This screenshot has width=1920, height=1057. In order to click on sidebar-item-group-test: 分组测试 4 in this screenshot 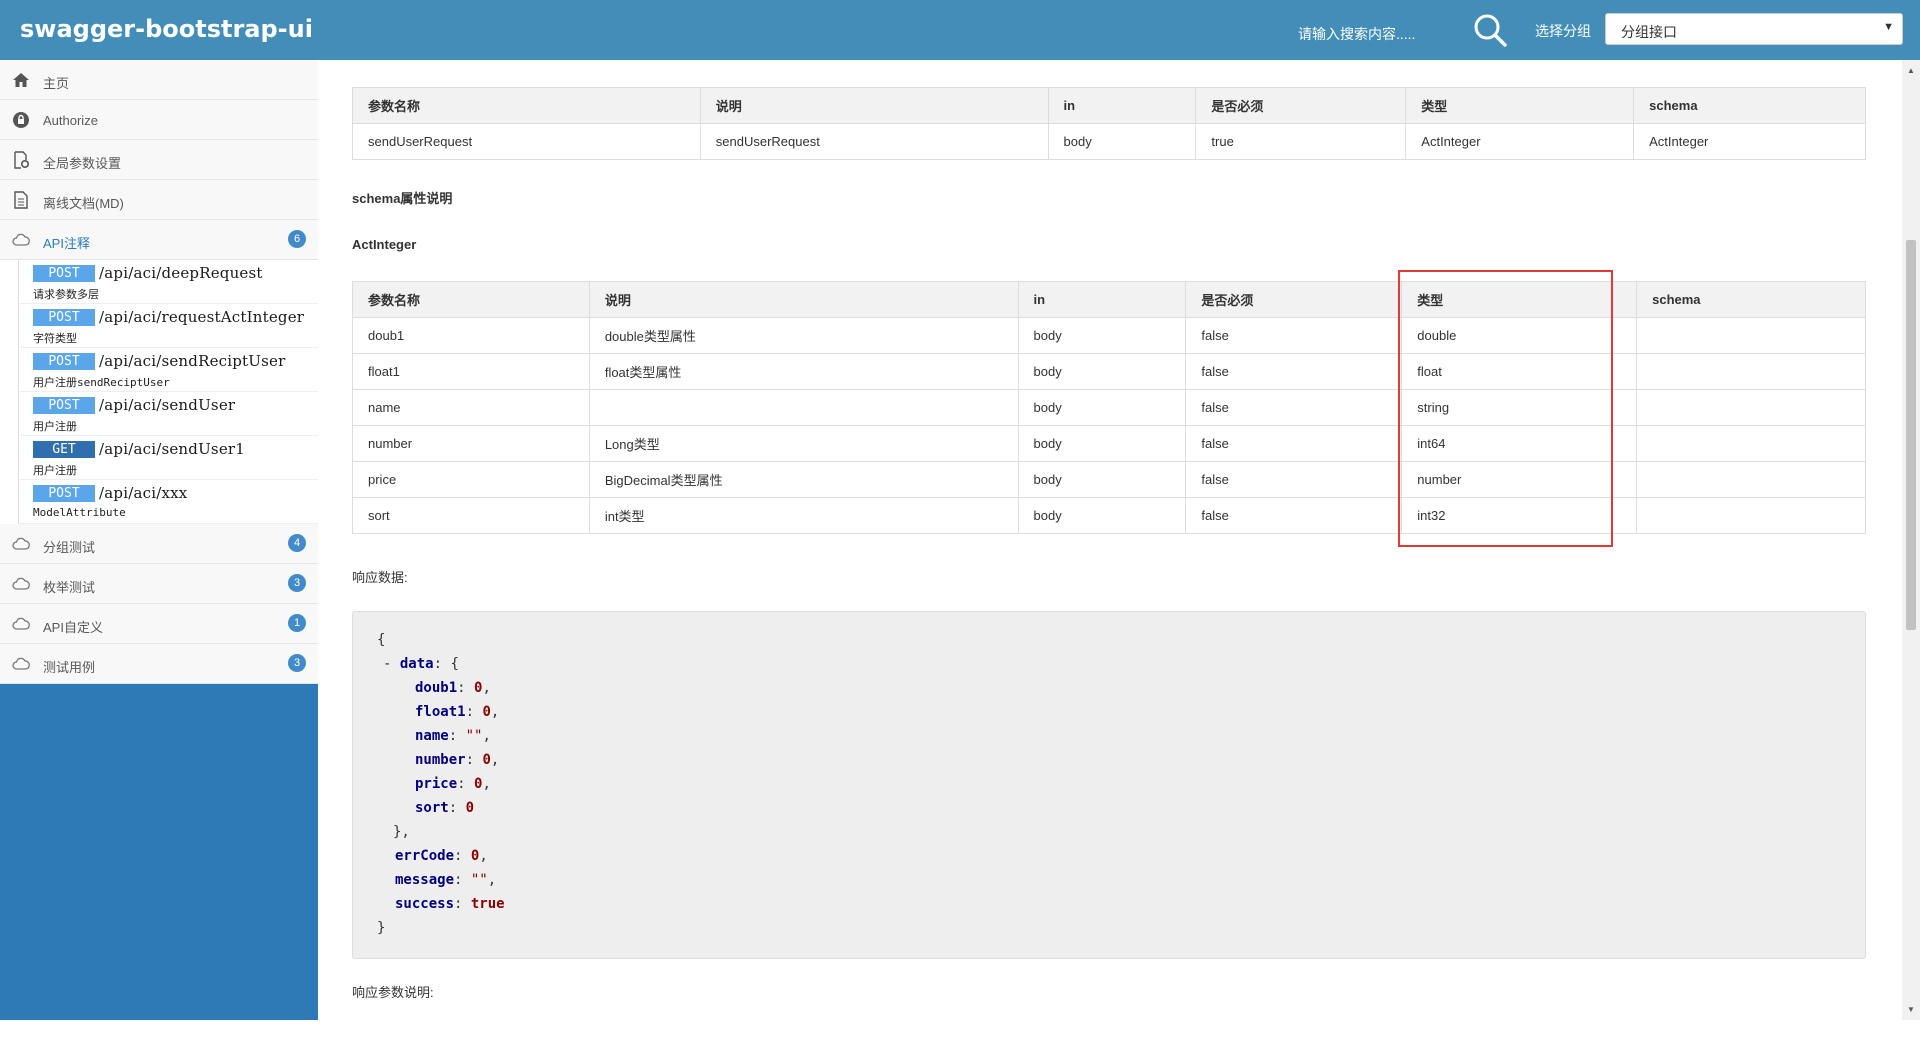, I will do `click(159, 544)`.